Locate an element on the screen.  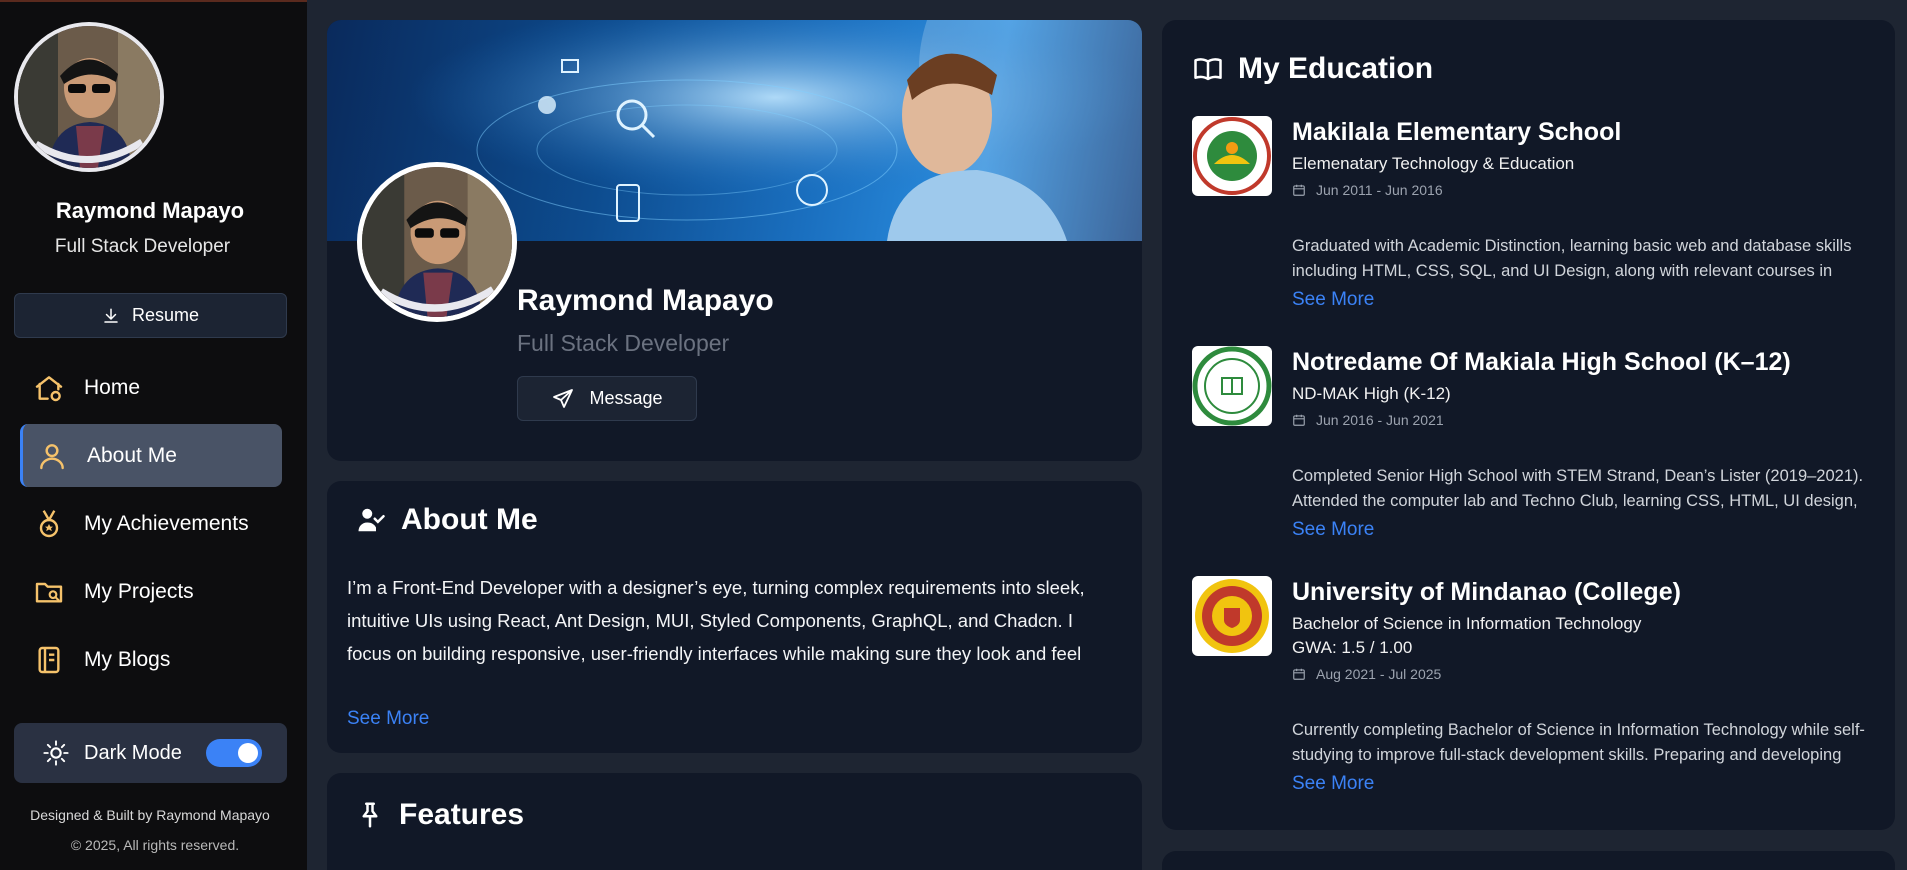
date-text: Aug 2021 - Jul 2025 is located at coordinates (1379, 674).